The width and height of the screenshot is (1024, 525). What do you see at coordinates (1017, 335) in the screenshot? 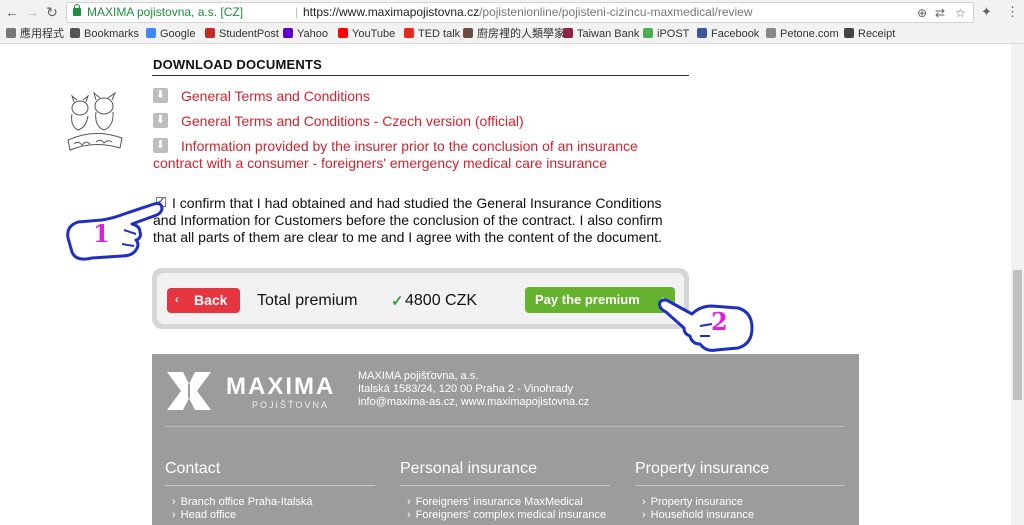
I see `scrollbar-thumb` at bounding box center [1017, 335].